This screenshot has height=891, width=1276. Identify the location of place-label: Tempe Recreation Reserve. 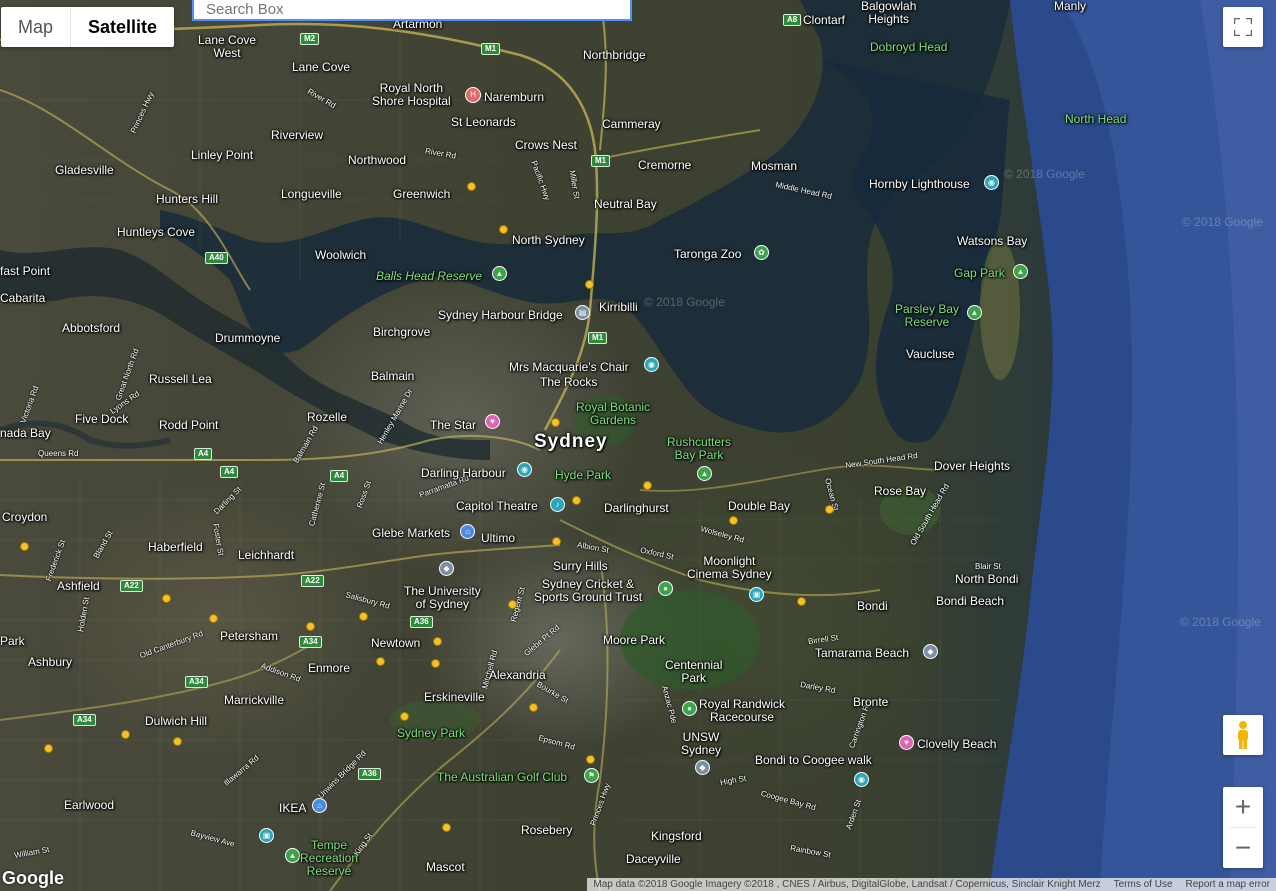
(329, 858).